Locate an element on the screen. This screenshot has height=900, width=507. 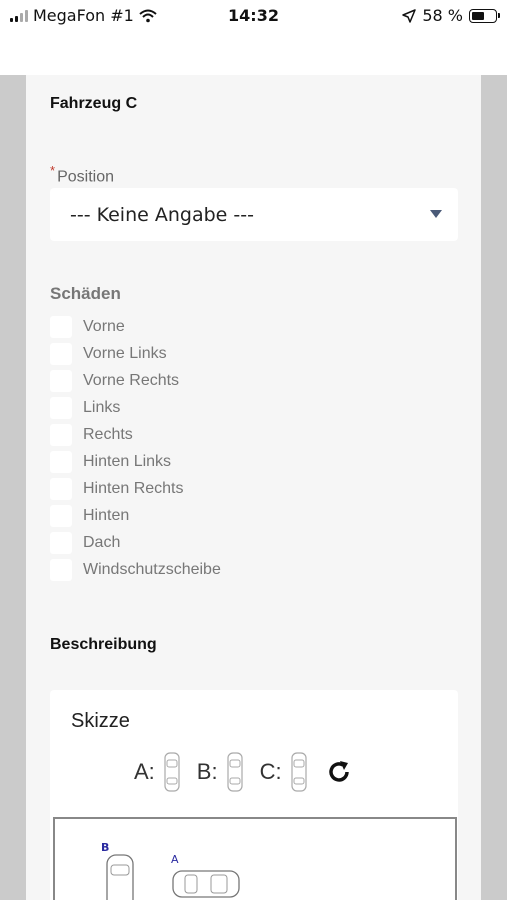
dropdown-caret-icon is located at coordinates (436, 214).